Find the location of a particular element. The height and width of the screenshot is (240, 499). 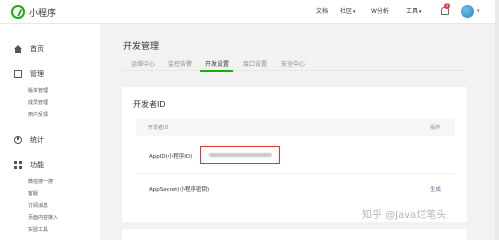

sidebar-item-label: 功能 is located at coordinates (37, 165).